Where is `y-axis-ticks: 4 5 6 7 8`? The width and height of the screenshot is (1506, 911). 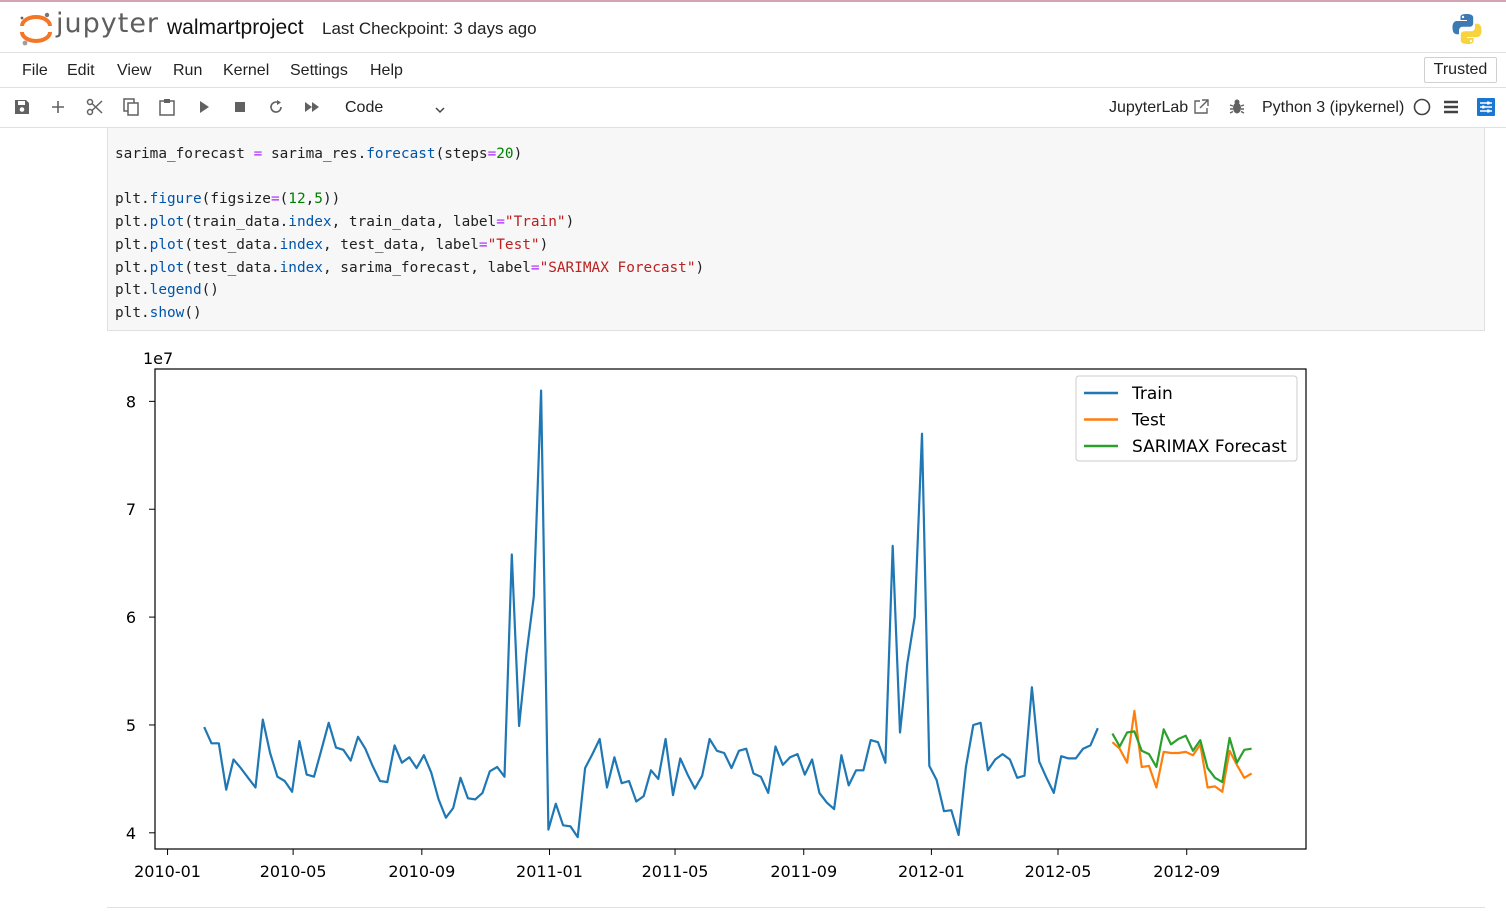
y-axis-ticks: 4 5 6 7 8 is located at coordinates (140, 617).